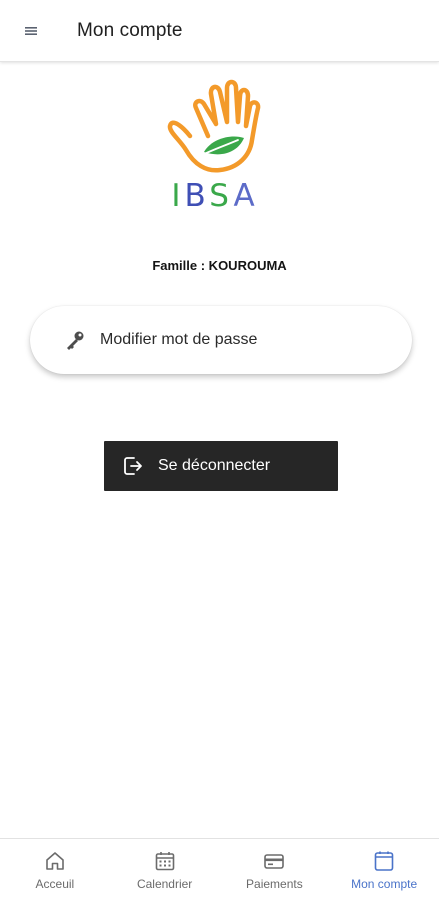 The image size is (439, 900). I want to click on nav-label-home: Acceuil, so click(55, 884).